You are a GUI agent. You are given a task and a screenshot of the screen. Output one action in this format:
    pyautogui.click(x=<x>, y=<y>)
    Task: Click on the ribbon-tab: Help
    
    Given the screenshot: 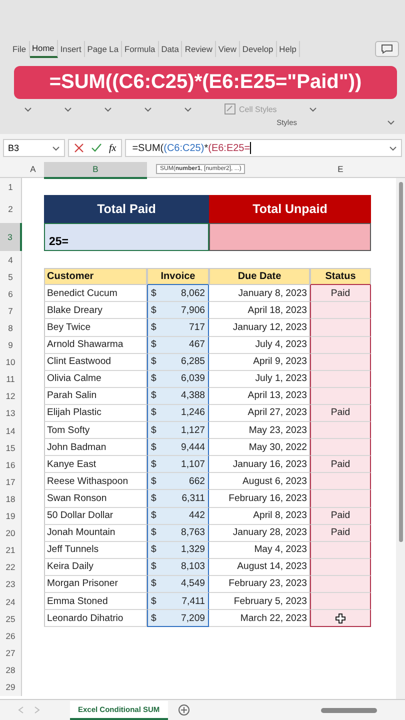 What is the action you would take?
    pyautogui.click(x=288, y=49)
    